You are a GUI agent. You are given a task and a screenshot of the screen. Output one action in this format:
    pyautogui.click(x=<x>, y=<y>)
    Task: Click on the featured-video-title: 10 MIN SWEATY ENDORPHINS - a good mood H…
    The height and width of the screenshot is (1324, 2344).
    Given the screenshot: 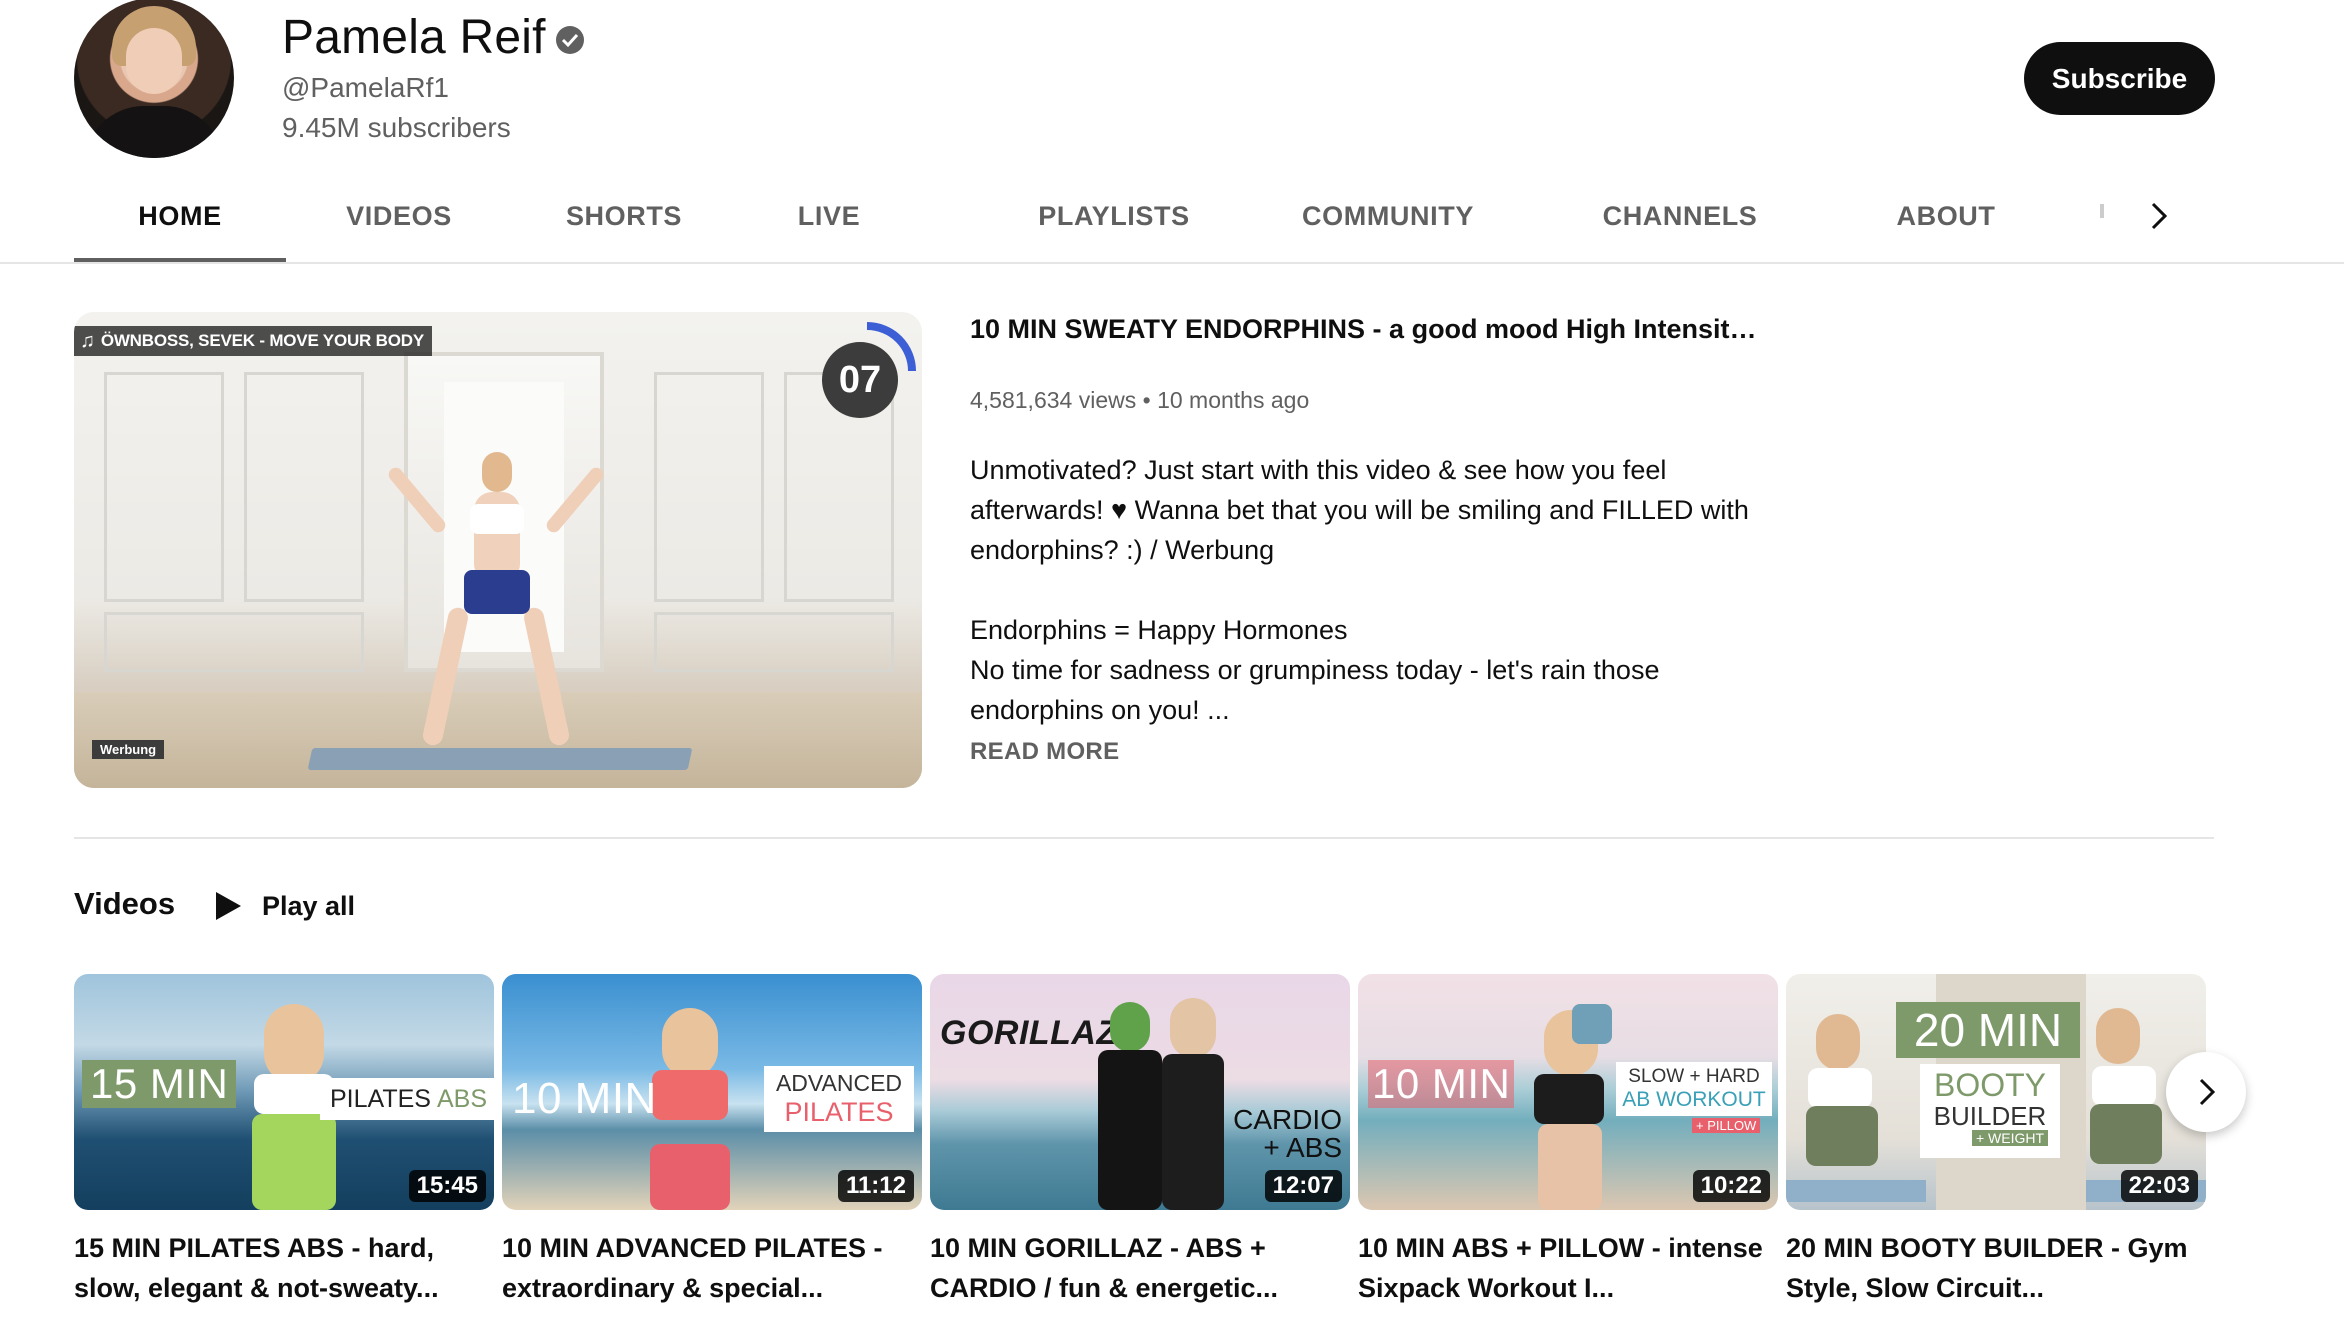 What is the action you would take?
    pyautogui.click(x=1370, y=329)
    